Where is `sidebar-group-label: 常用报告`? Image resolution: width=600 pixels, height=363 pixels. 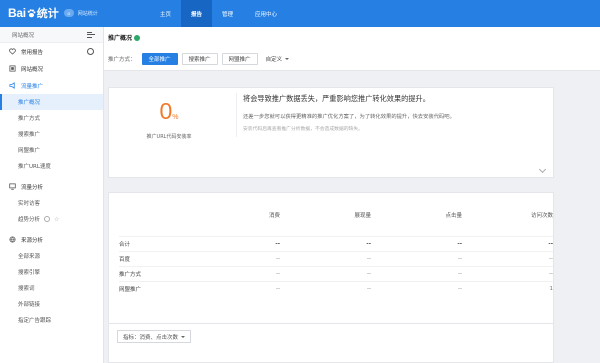 sidebar-group-label: 常用报告 is located at coordinates (32, 52).